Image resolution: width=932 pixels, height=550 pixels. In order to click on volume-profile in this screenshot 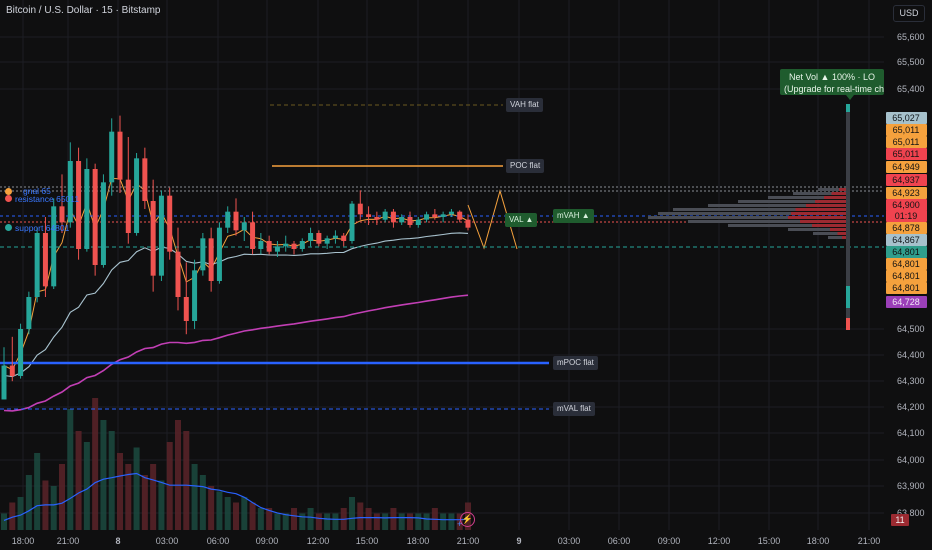, I will do `click(749, 217)`.